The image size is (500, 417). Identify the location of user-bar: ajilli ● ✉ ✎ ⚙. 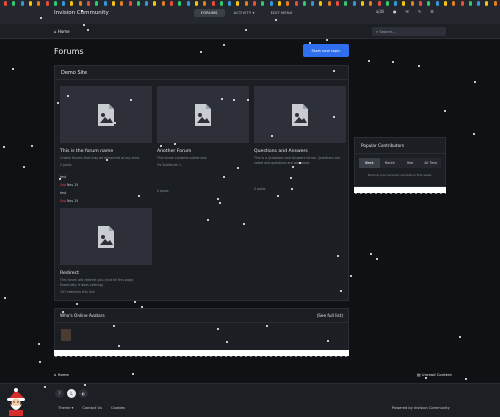
(405, 11).